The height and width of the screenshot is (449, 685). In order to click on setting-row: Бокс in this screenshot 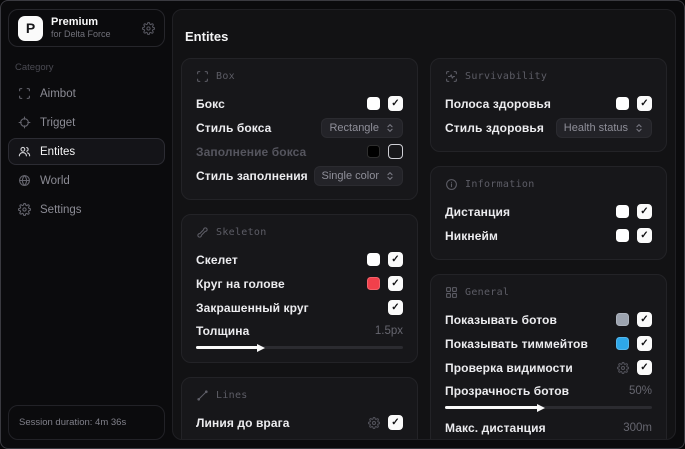, I will do `click(299, 103)`.